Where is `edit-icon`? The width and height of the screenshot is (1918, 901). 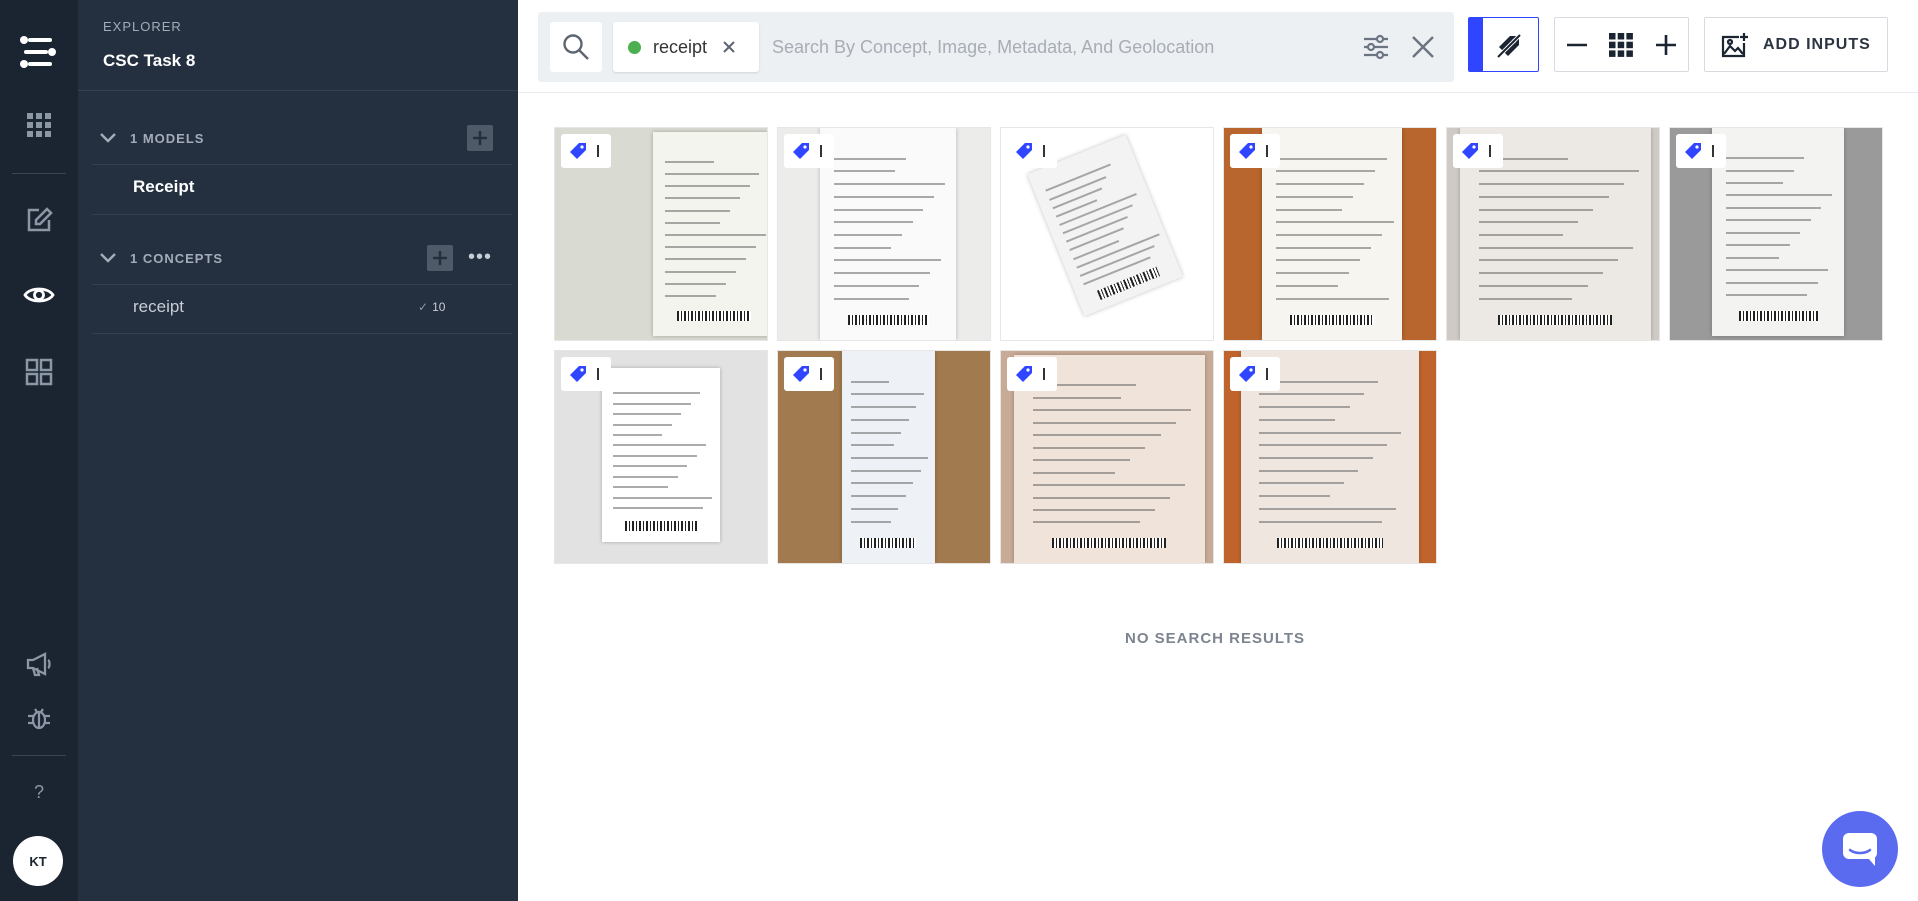
edit-icon is located at coordinates (39, 220).